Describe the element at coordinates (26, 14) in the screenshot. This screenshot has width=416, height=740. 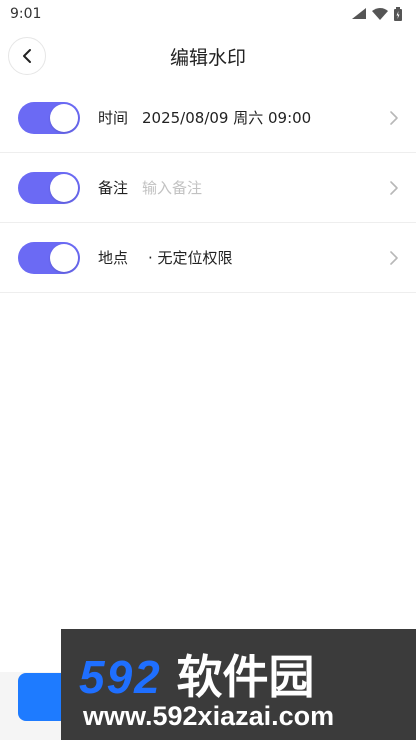
I see `status-time: 9:01` at that location.